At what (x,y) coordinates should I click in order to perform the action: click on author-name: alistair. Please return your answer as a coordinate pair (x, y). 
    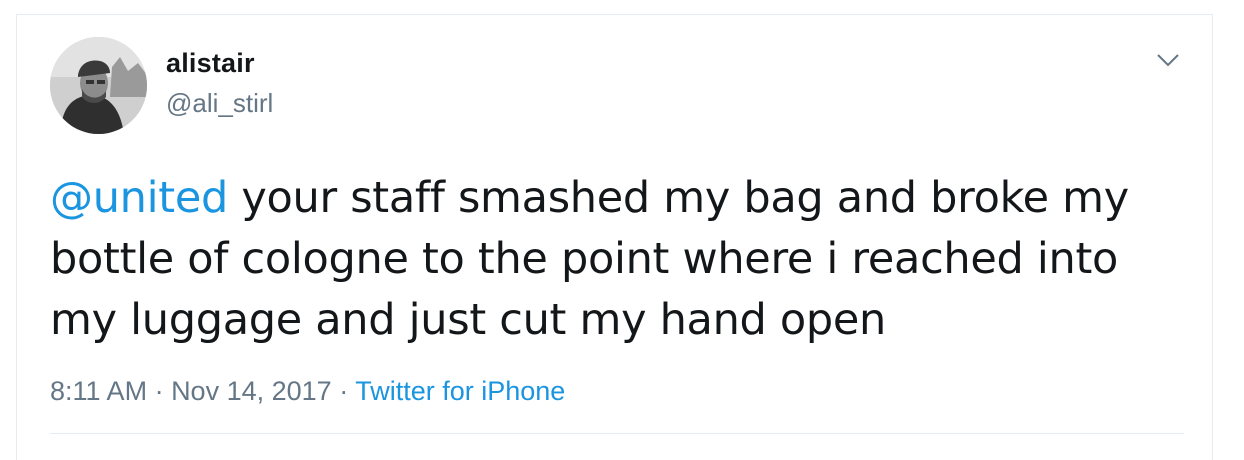
    Looking at the image, I should click on (210, 63).